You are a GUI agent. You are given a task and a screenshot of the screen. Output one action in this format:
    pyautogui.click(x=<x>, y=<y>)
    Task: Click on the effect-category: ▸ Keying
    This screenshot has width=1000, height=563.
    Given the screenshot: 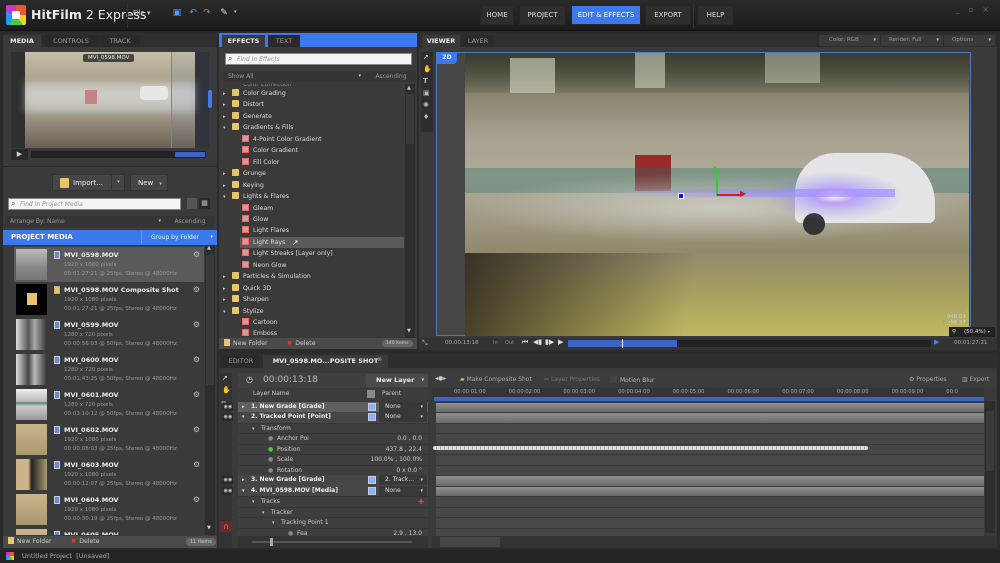 What is the action you would take?
    pyautogui.click(x=313, y=186)
    